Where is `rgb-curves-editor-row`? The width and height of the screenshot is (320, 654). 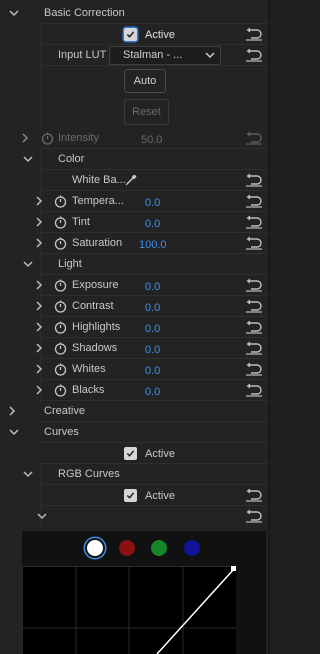
rgb-curves-editor-row is located at coordinates (134, 516).